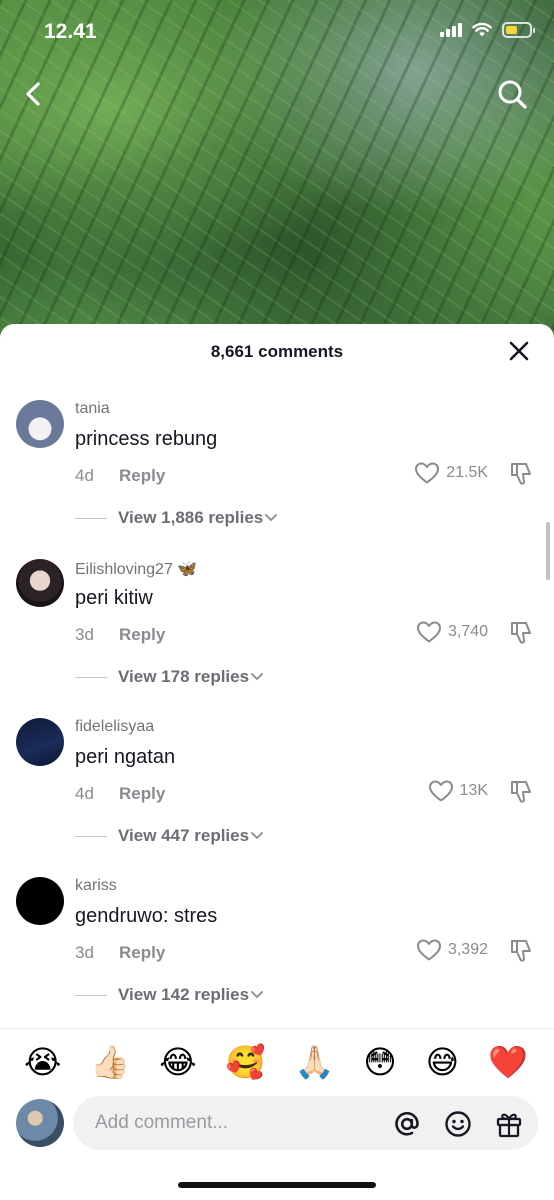  Describe the element at coordinates (170, 677) in the screenshot. I see `view-replies-button: View 178 replies` at that location.